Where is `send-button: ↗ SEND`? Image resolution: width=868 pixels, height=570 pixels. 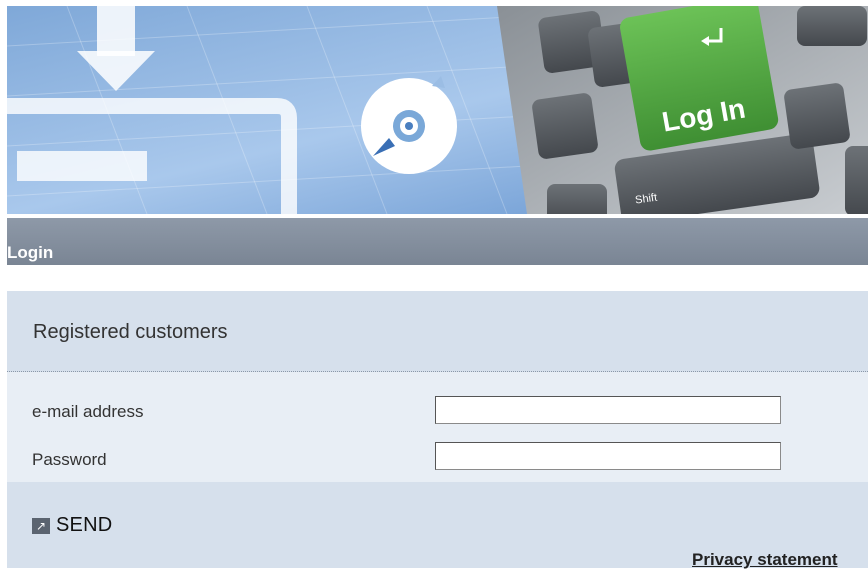 send-button: ↗ SEND is located at coordinates (72, 525).